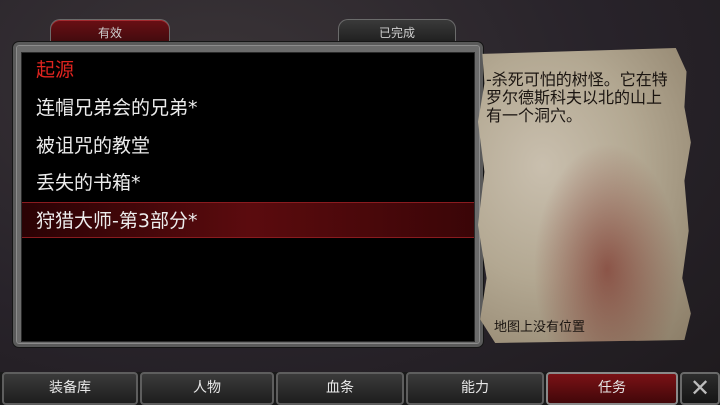 The width and height of the screenshot is (720, 405). I want to click on nav-abilities-button: 能力, so click(475, 388).